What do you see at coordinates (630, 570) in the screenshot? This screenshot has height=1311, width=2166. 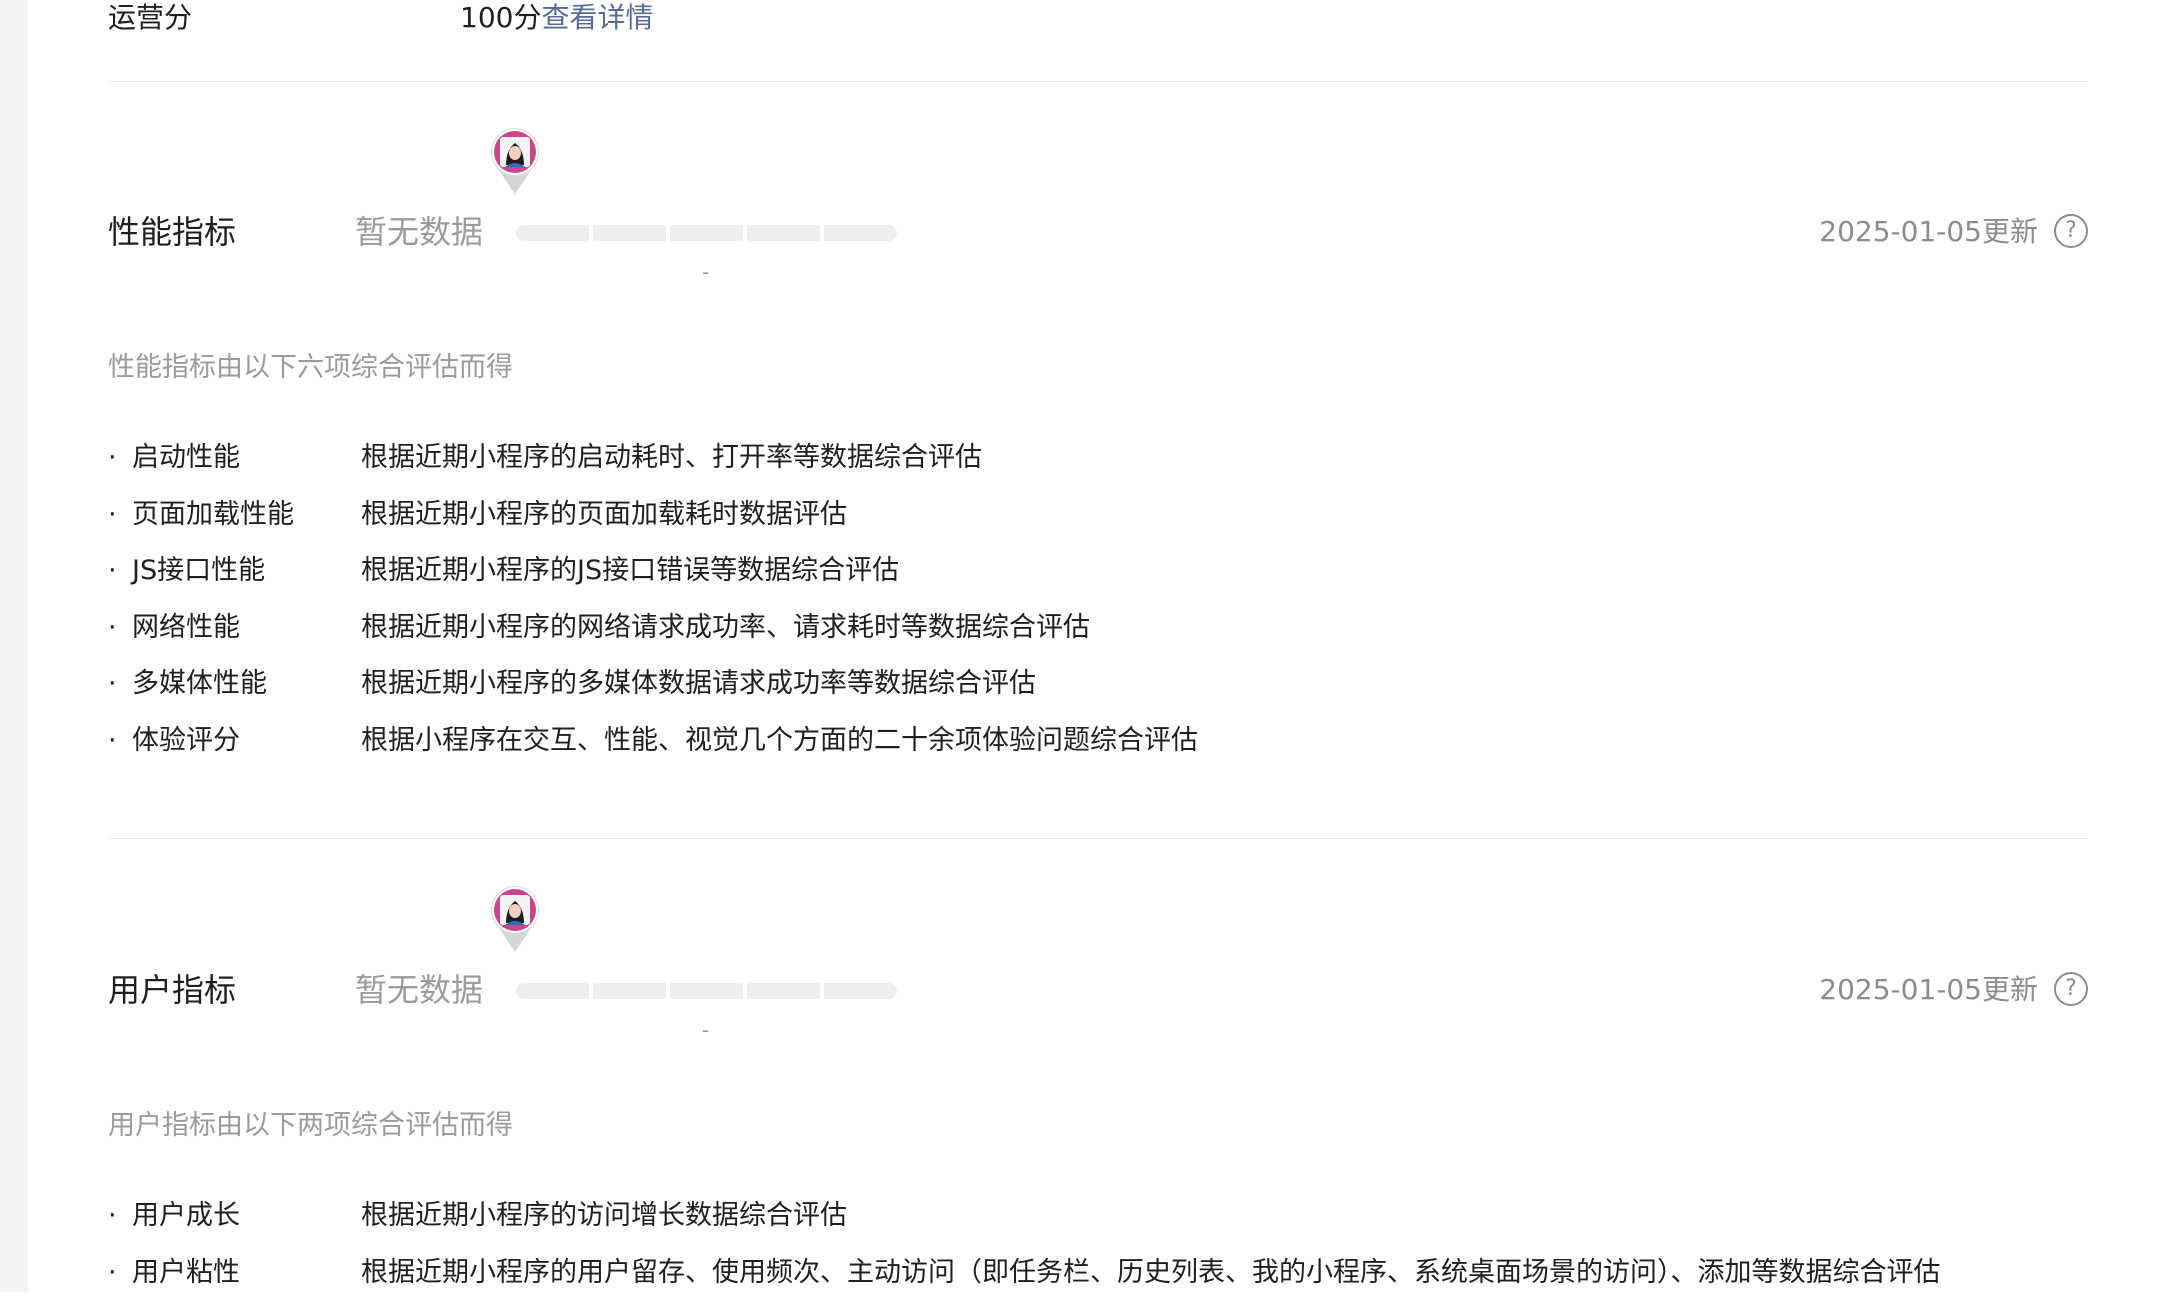 I see `metric-description: 根据近期小程序的JS接口错误等数据综合评估` at bounding box center [630, 570].